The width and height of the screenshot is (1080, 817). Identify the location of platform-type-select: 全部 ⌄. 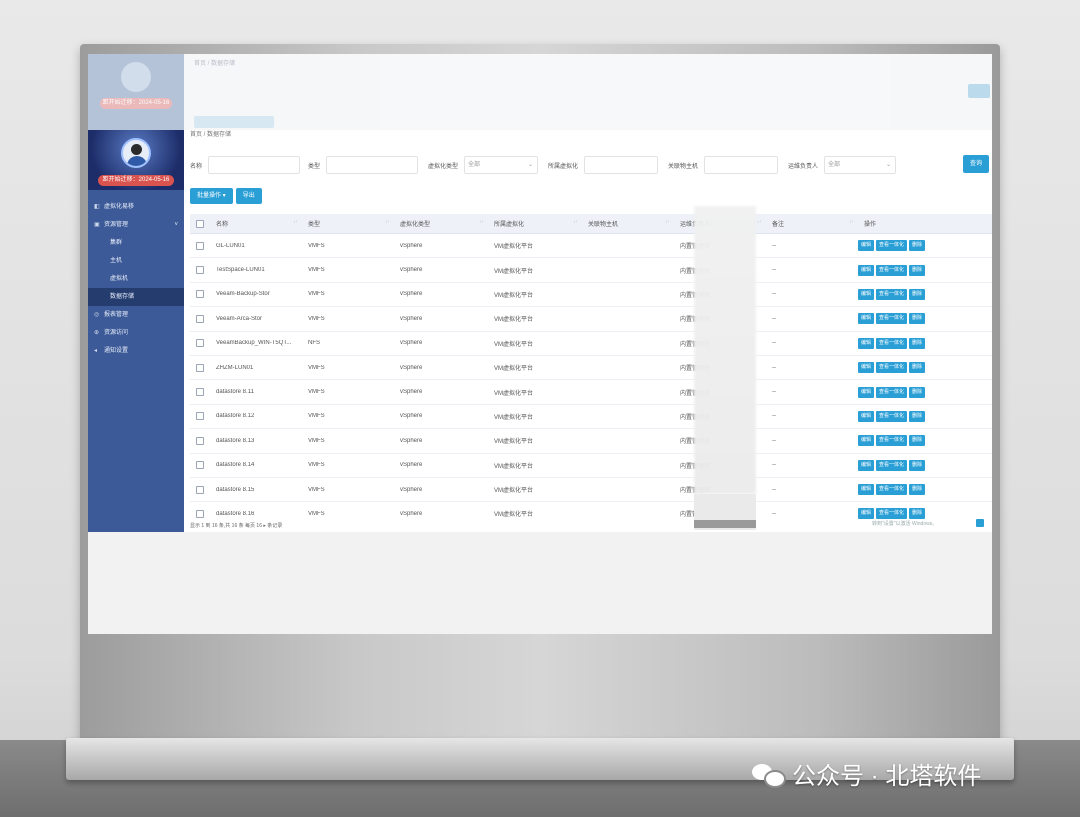
(501, 165).